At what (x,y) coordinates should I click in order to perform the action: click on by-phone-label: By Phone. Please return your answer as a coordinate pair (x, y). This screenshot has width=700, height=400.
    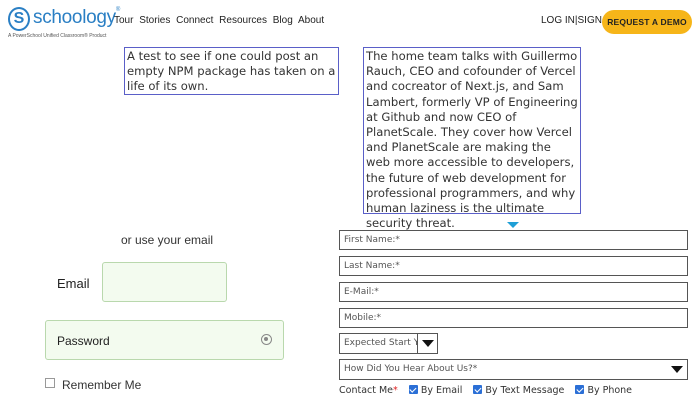
    Looking at the image, I should click on (610, 390).